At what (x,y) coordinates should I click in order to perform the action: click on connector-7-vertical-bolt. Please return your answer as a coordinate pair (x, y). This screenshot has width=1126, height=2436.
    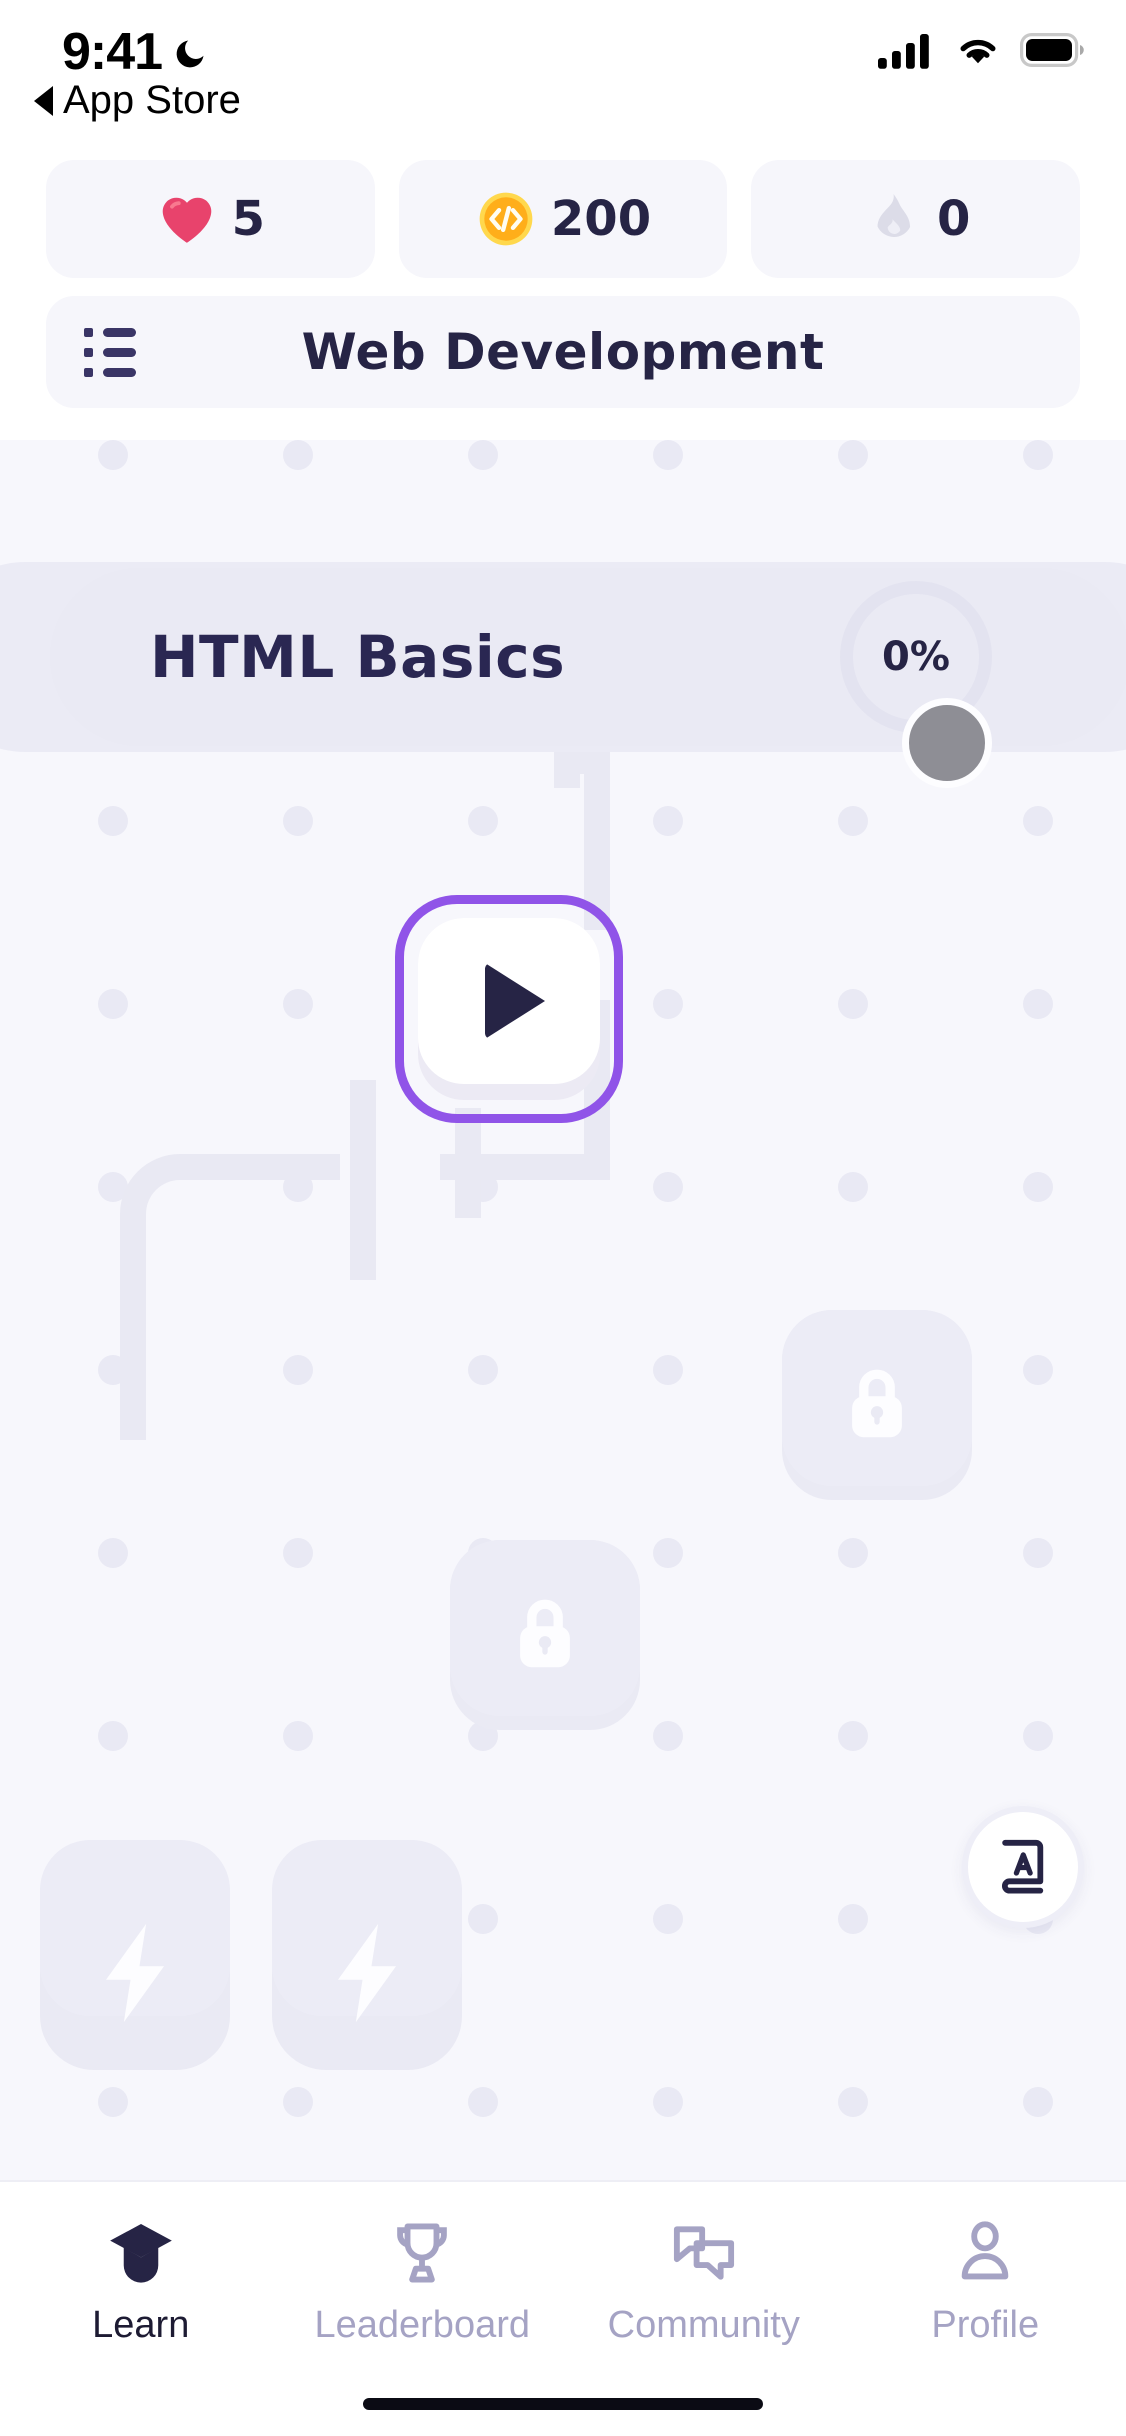
    Looking at the image, I should click on (133, 1350).